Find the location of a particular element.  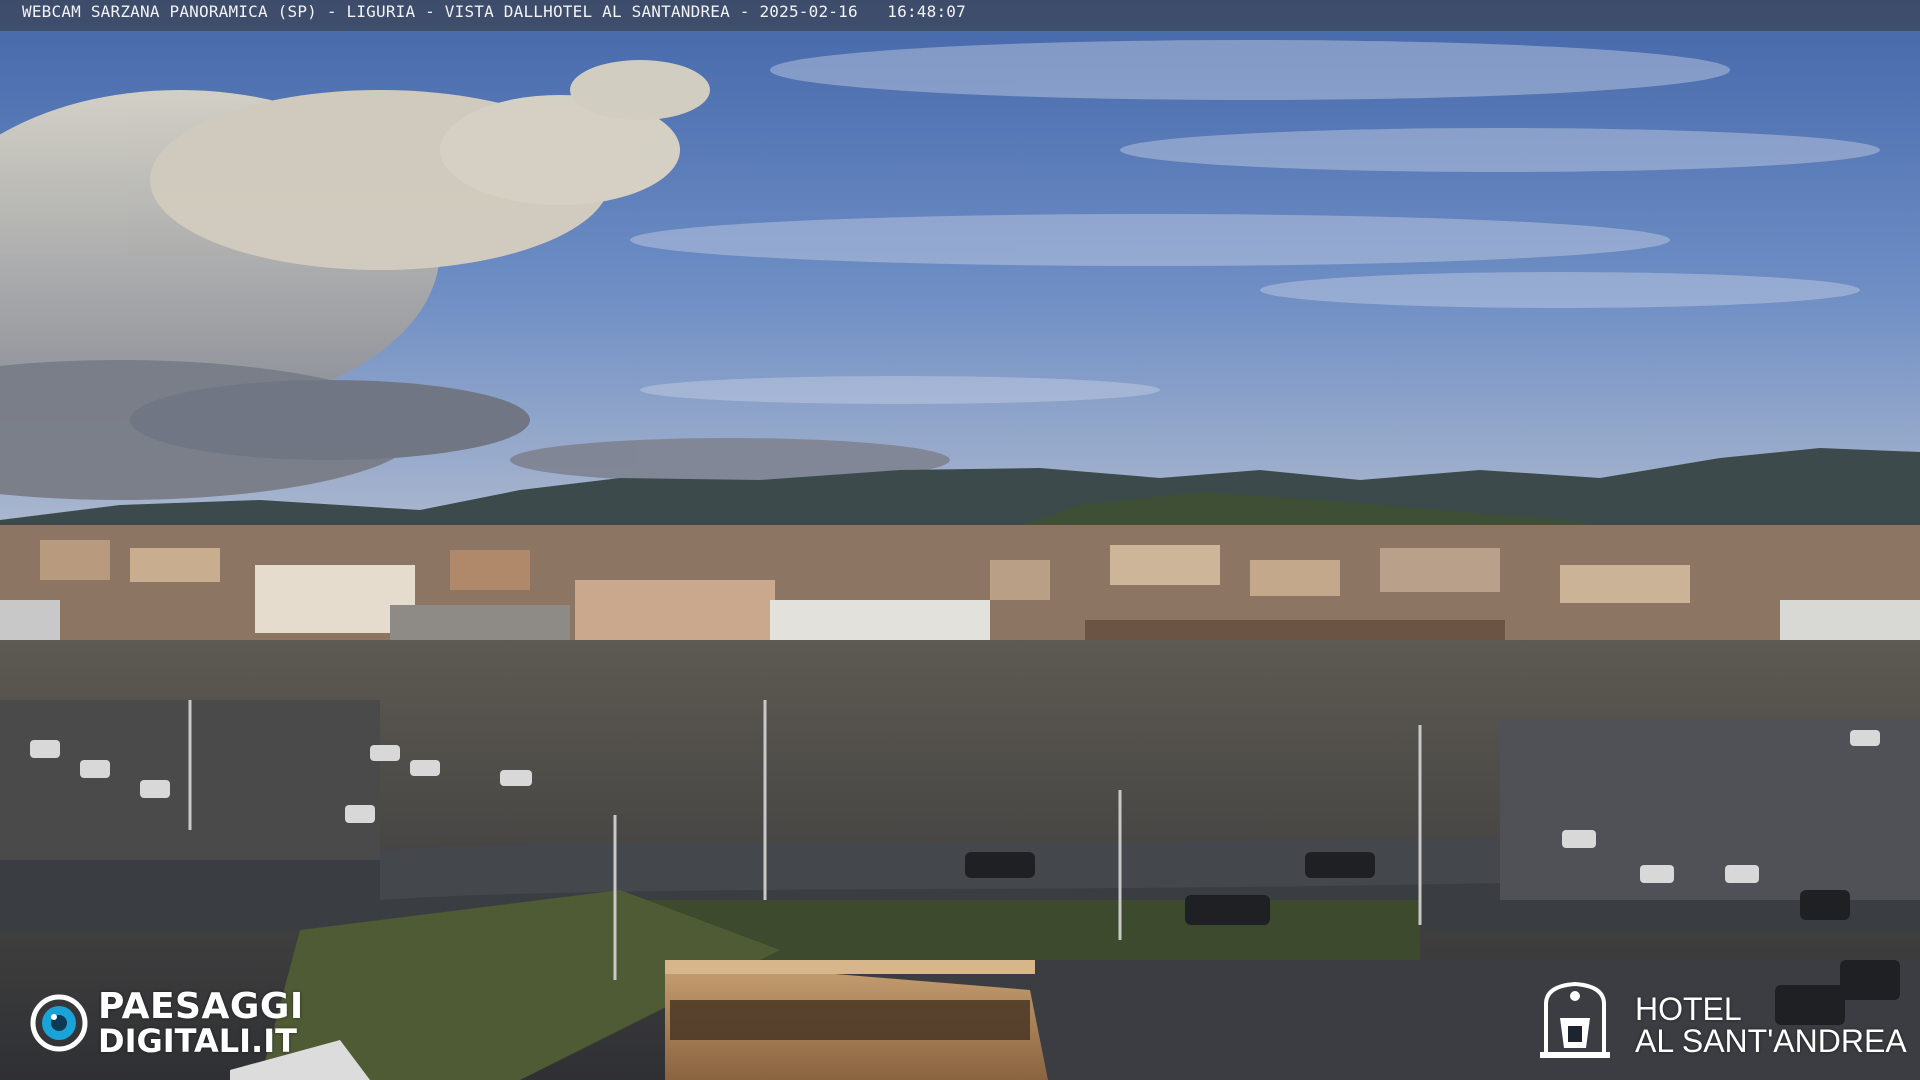

hotel-name-line1: HOTEL is located at coordinates (1688, 1009).